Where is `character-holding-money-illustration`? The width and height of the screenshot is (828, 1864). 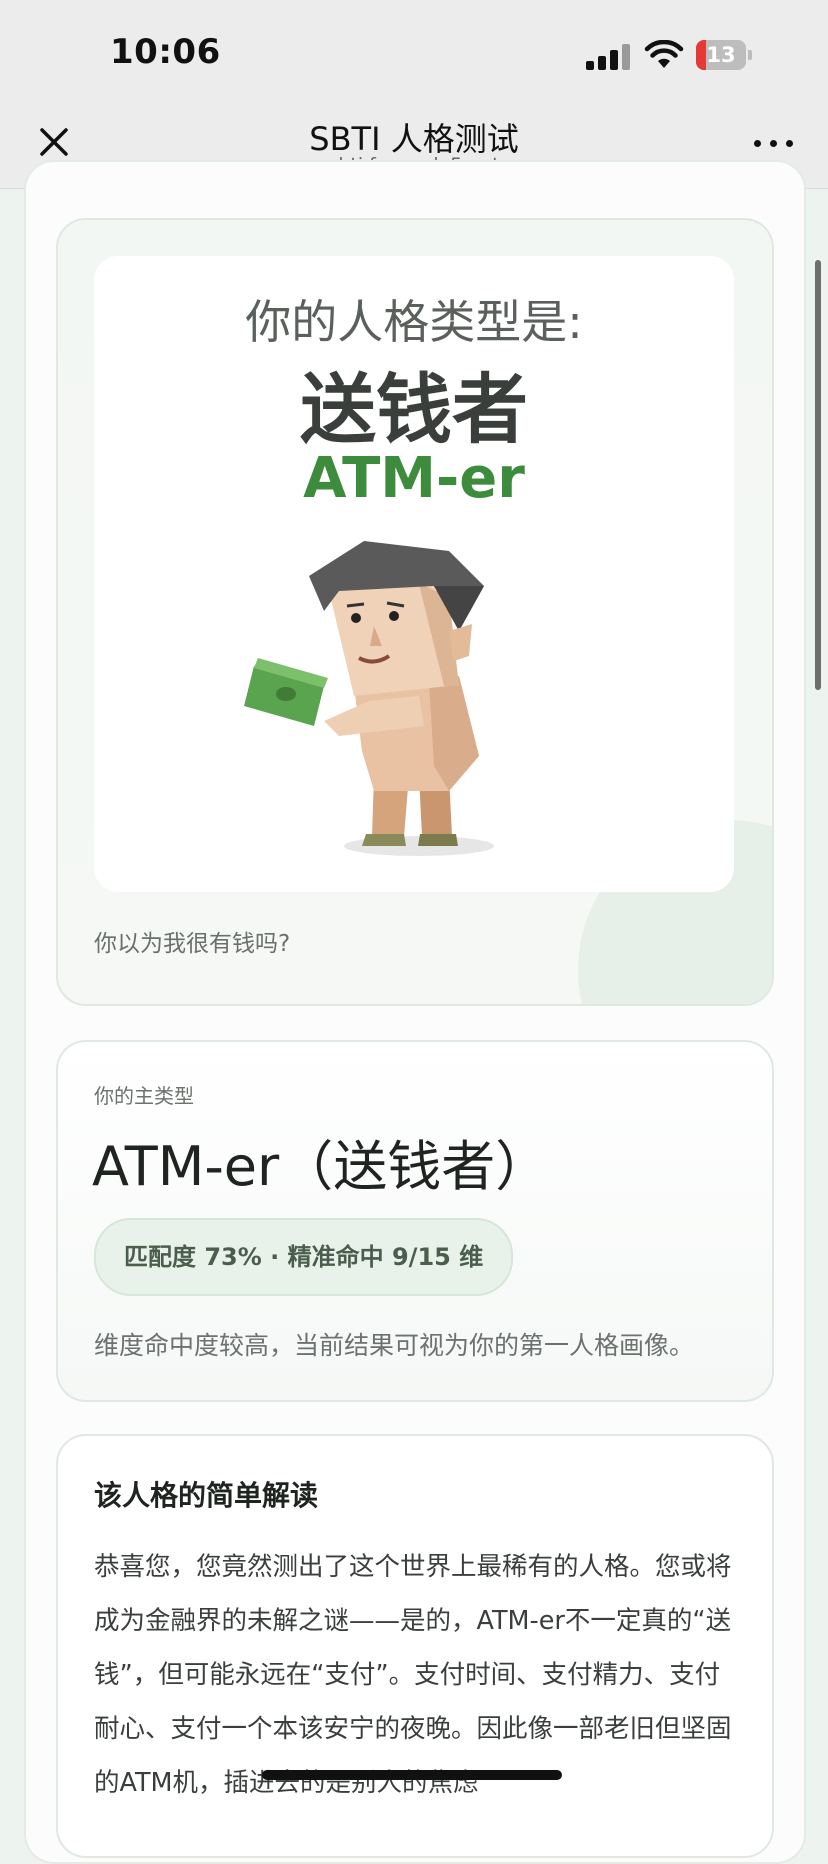 character-holding-money-illustration is located at coordinates (369, 698).